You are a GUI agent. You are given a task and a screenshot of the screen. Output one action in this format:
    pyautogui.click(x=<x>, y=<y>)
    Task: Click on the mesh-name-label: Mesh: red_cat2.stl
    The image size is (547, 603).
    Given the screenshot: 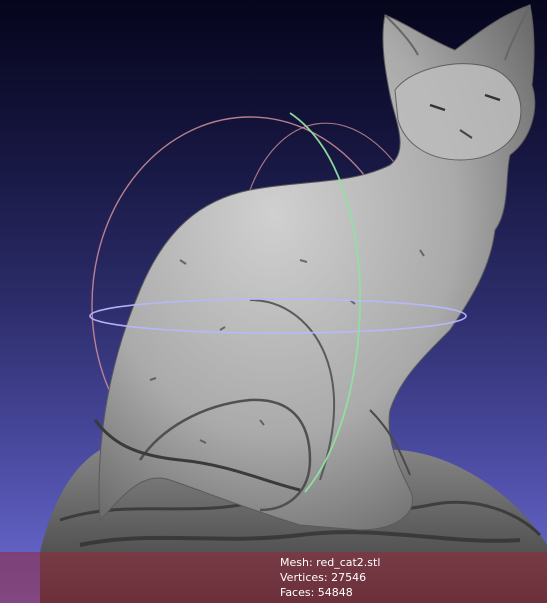 What is the action you would take?
    pyautogui.click(x=330, y=562)
    